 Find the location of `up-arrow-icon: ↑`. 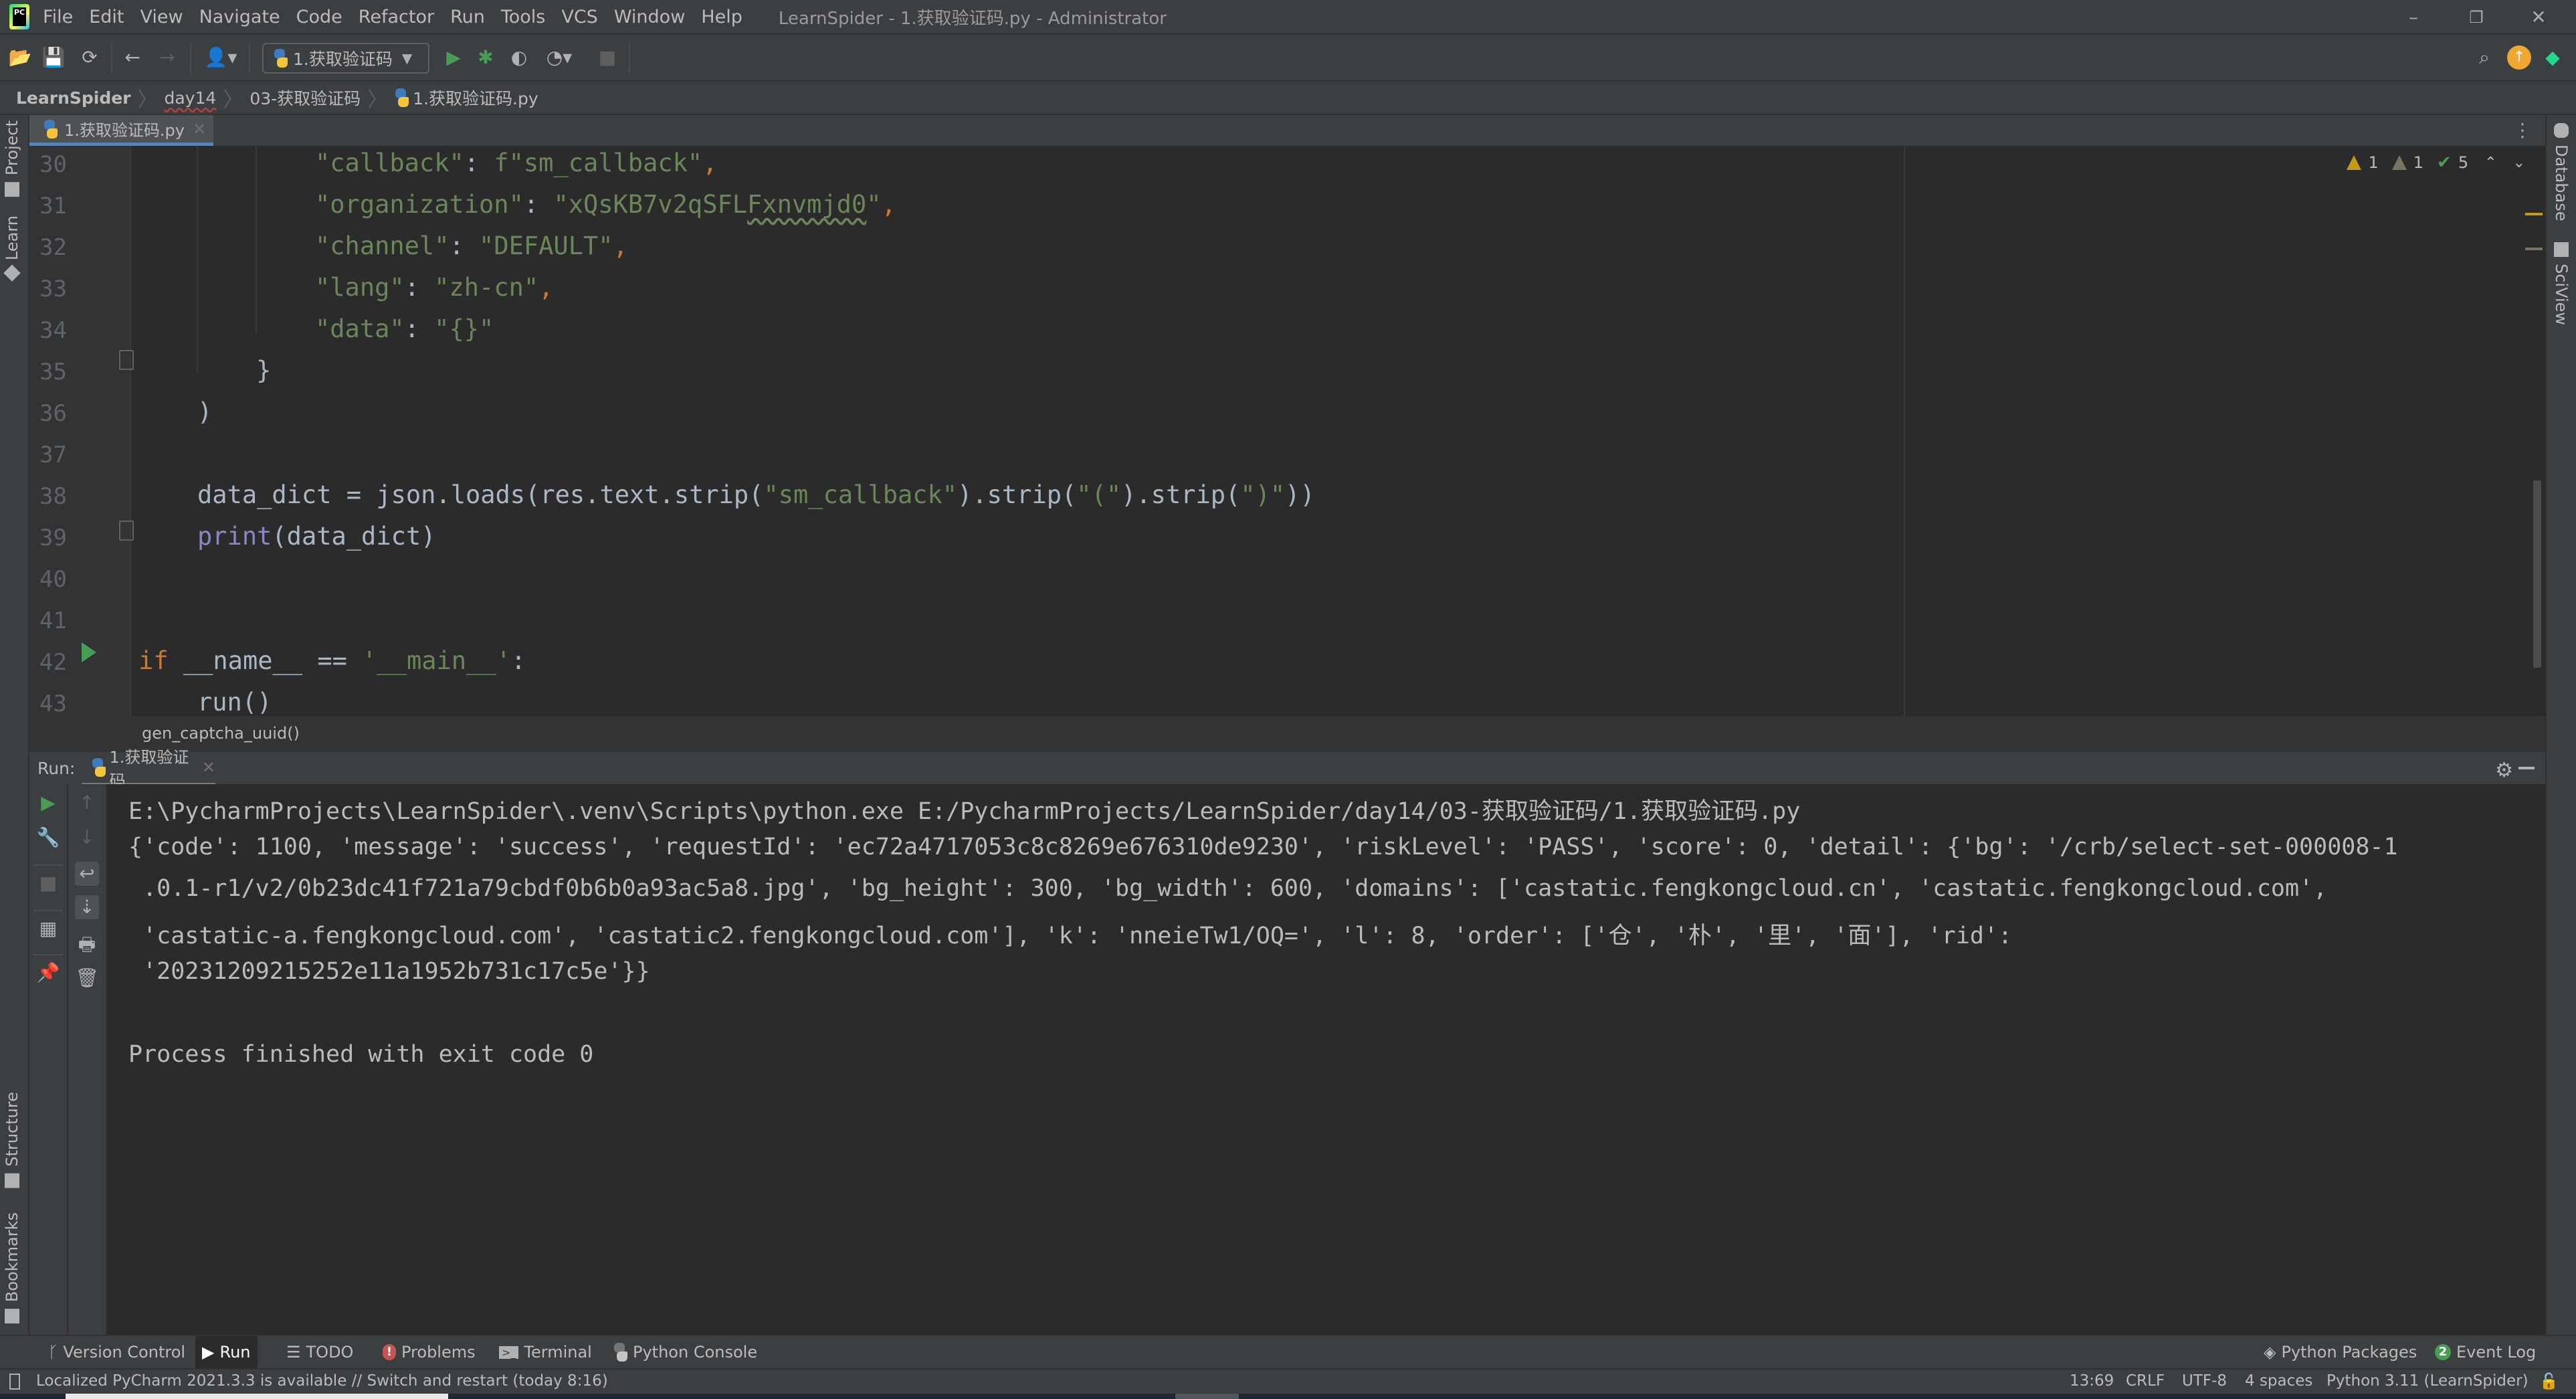

up-arrow-icon: ↑ is located at coordinates (87, 803).